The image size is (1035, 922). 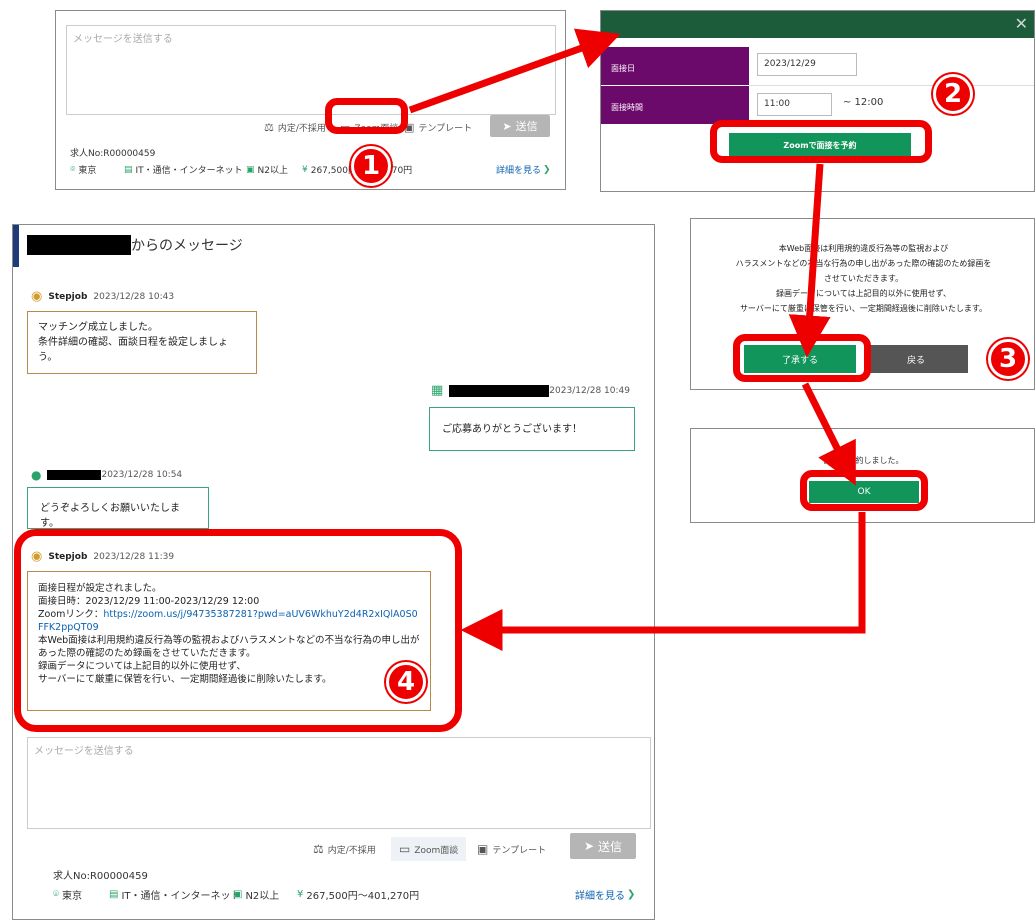 I want to click on step-badge-1: 1, so click(x=371, y=166).